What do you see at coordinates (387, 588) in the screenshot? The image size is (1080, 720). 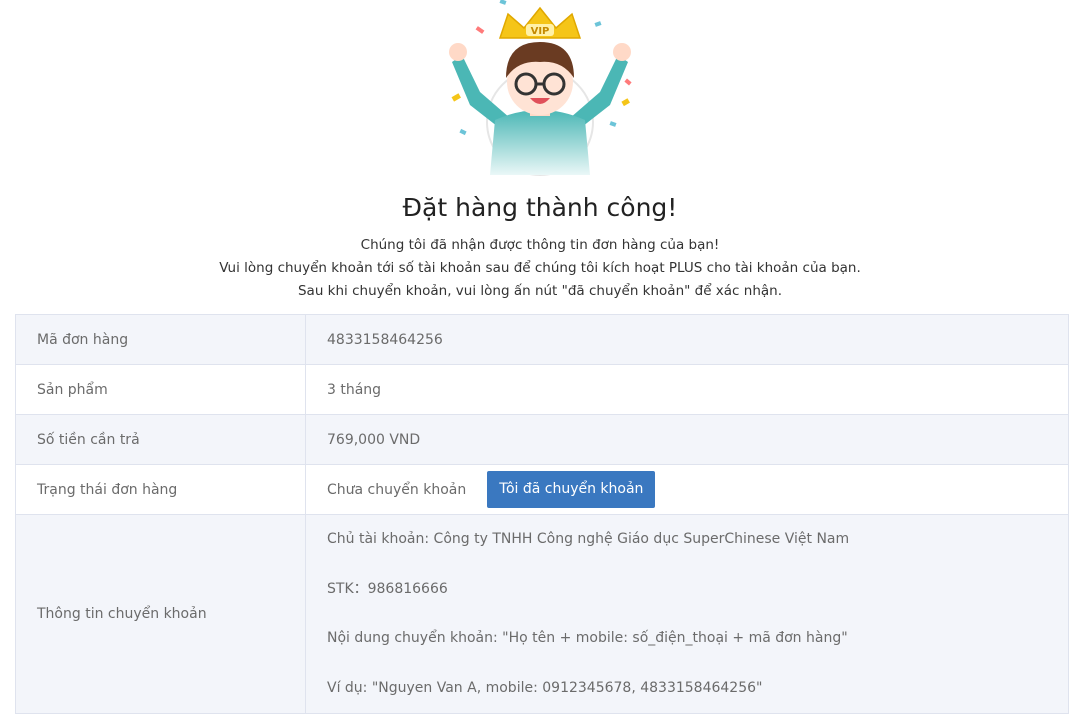 I see `account-number: STK：986816666` at bounding box center [387, 588].